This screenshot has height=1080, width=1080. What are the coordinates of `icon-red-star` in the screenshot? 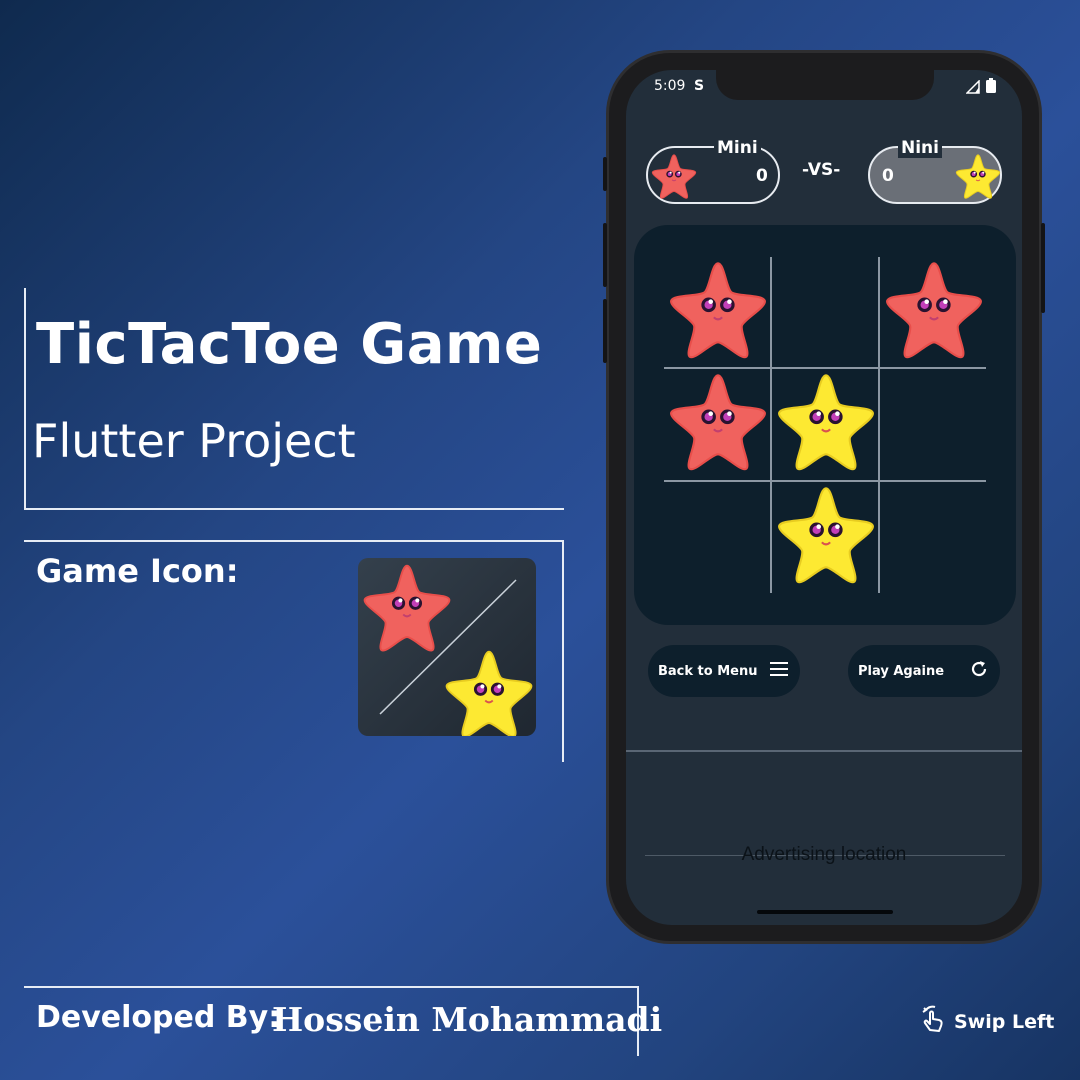 It's located at (407, 608).